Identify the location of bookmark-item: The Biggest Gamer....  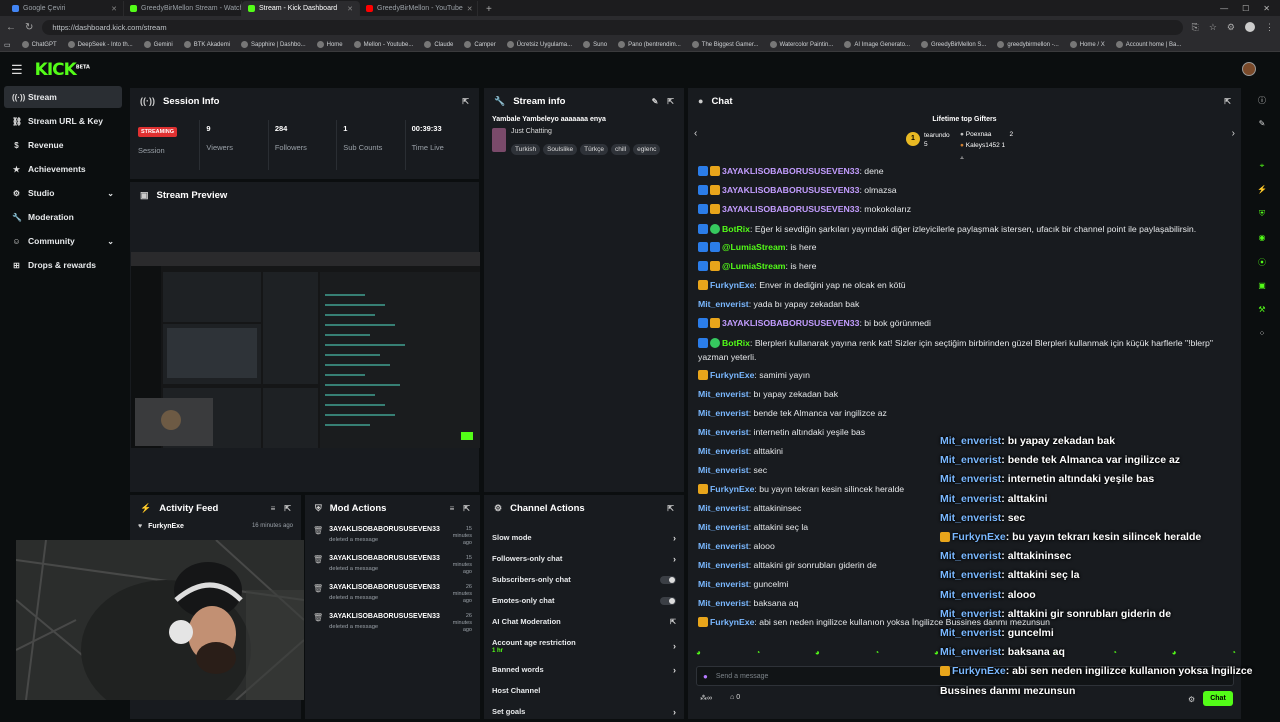
(725, 44).